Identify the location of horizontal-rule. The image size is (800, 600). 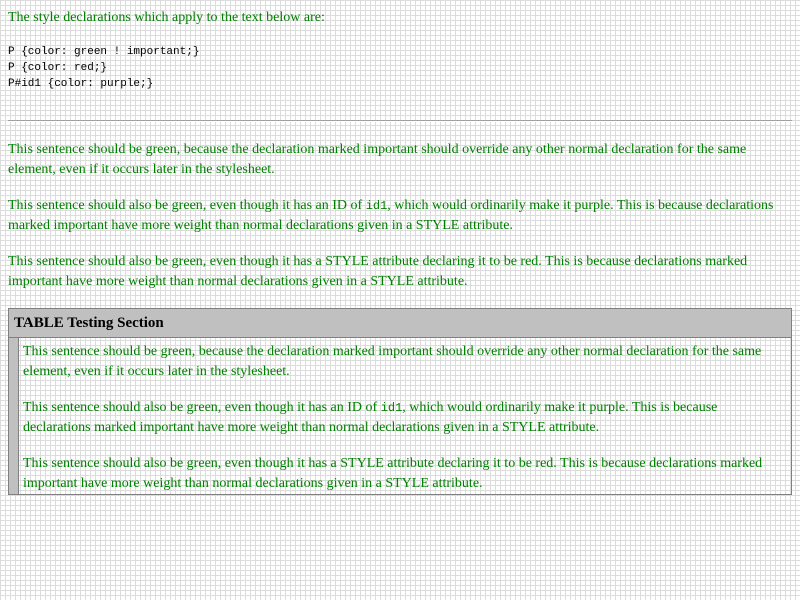
(400, 121).